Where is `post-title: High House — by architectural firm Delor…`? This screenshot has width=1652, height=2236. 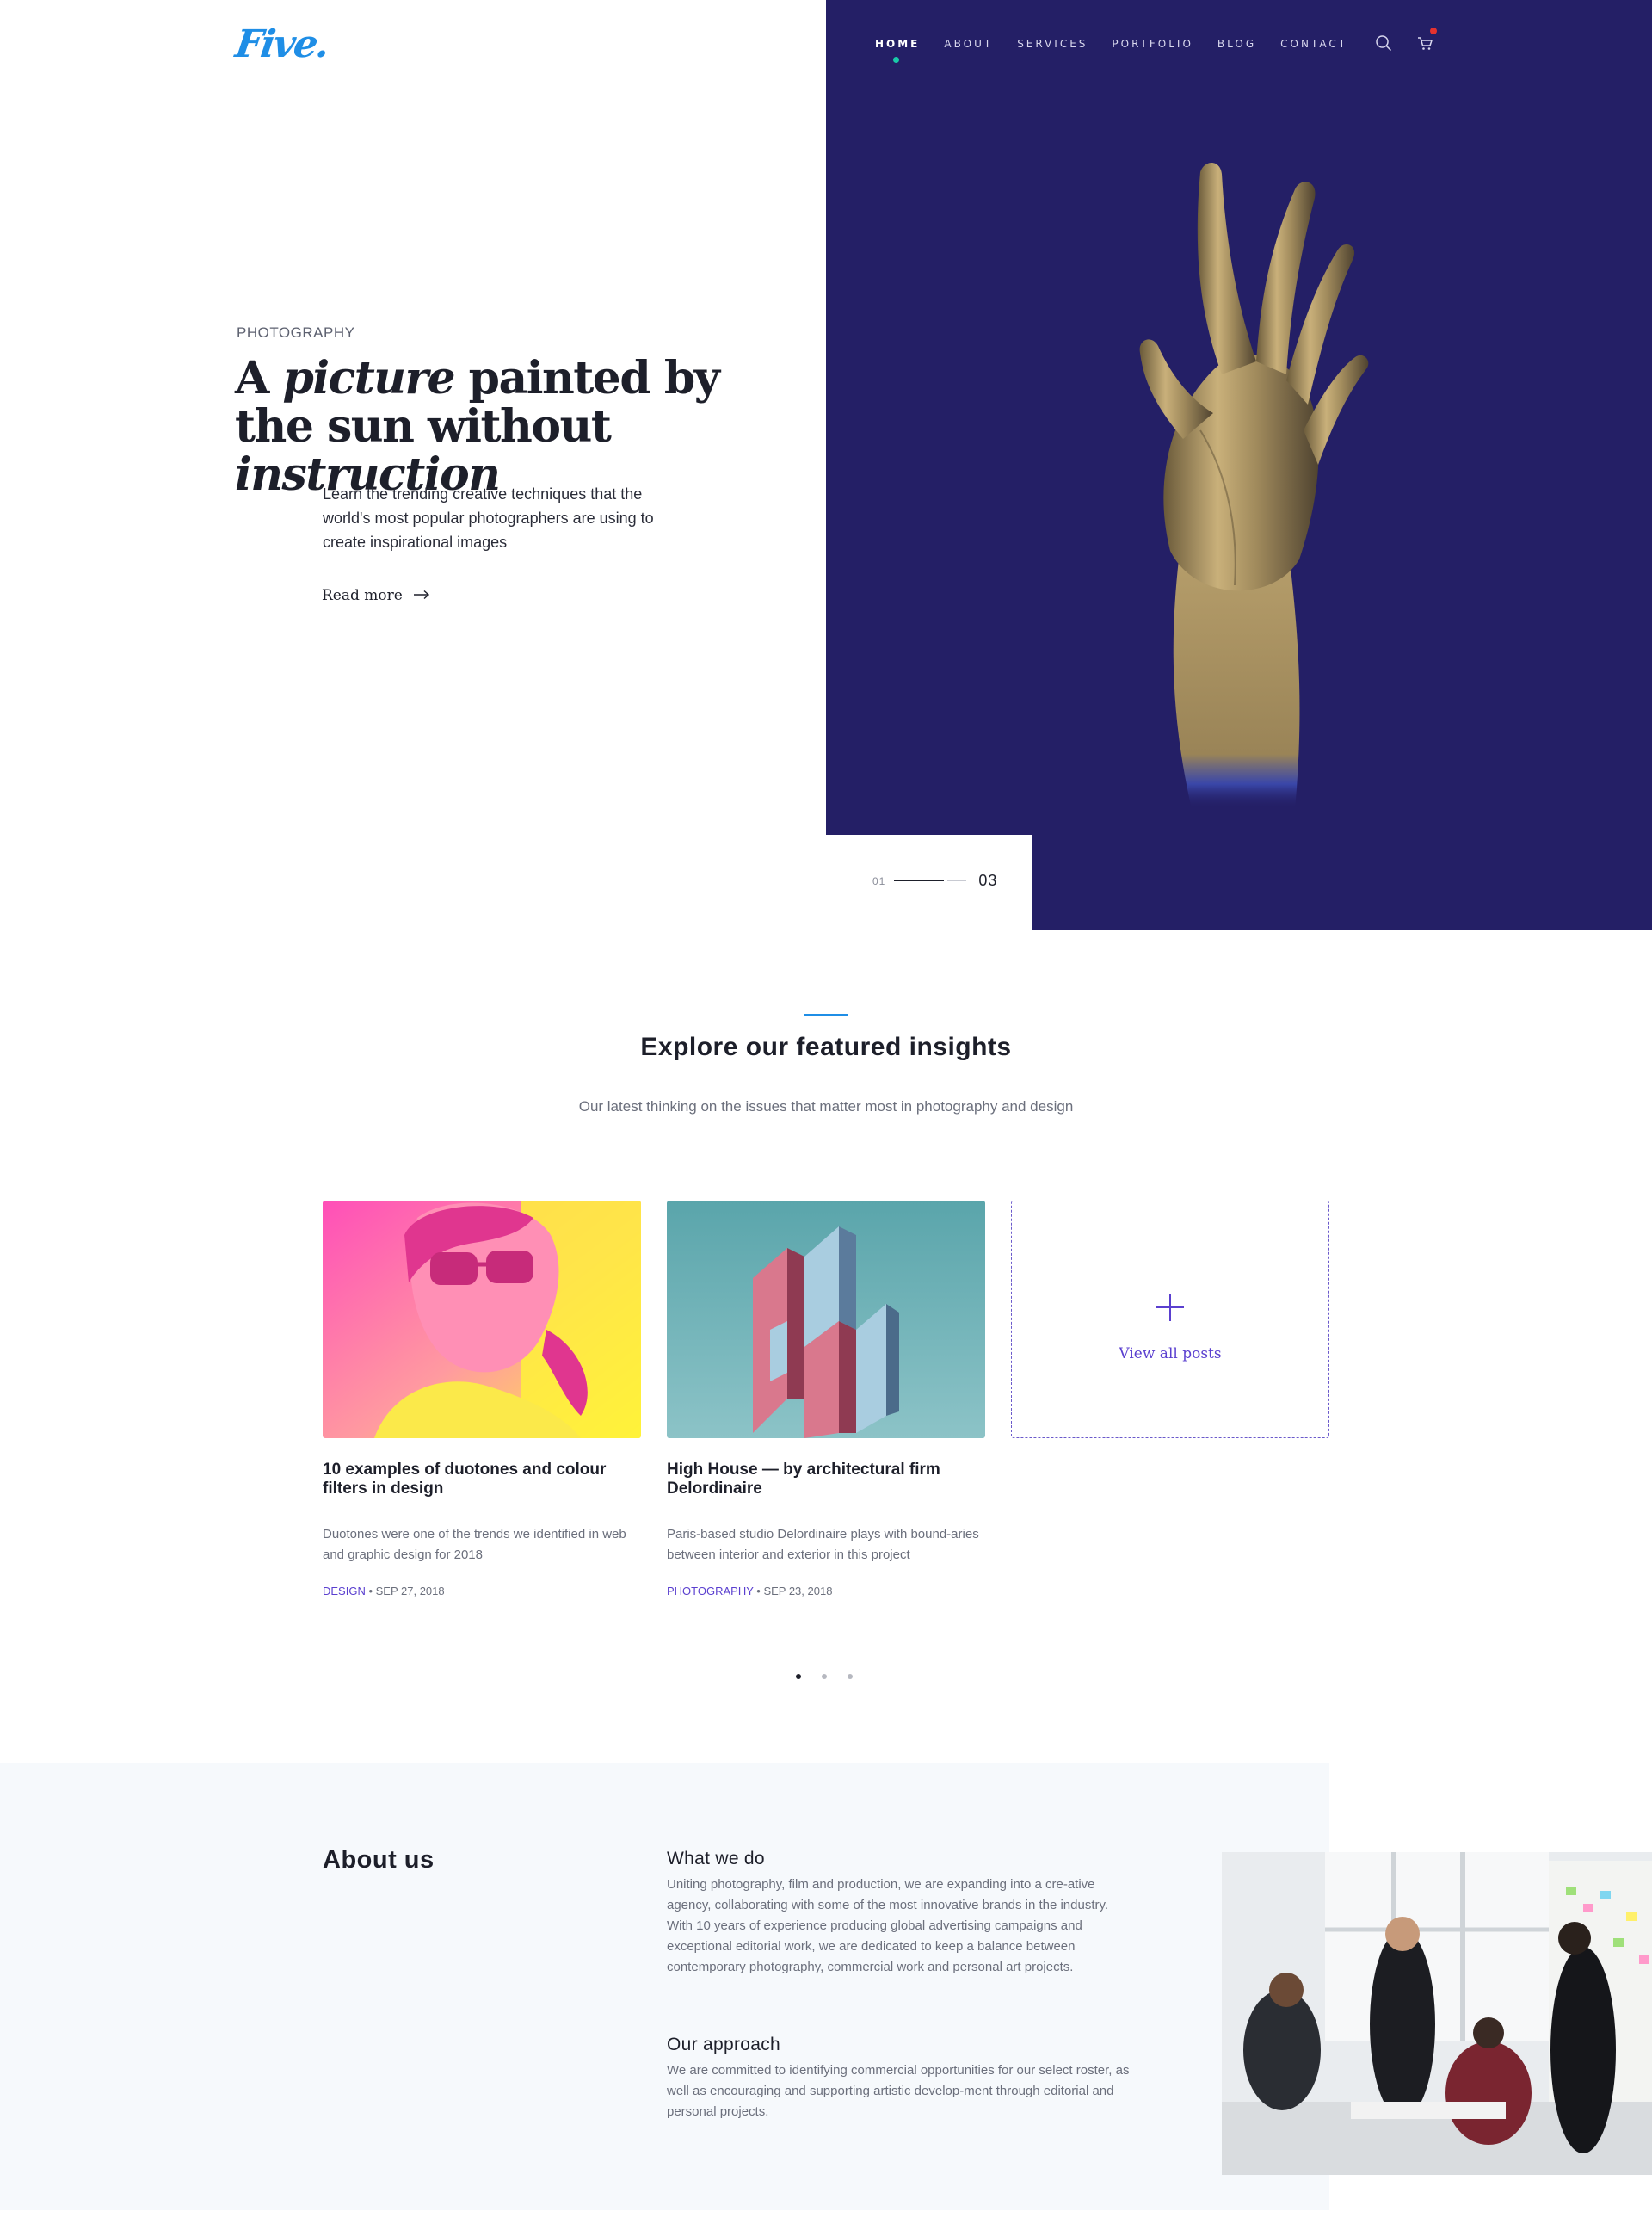 post-title: High House — by architectural firm Delor… is located at coordinates (826, 1479).